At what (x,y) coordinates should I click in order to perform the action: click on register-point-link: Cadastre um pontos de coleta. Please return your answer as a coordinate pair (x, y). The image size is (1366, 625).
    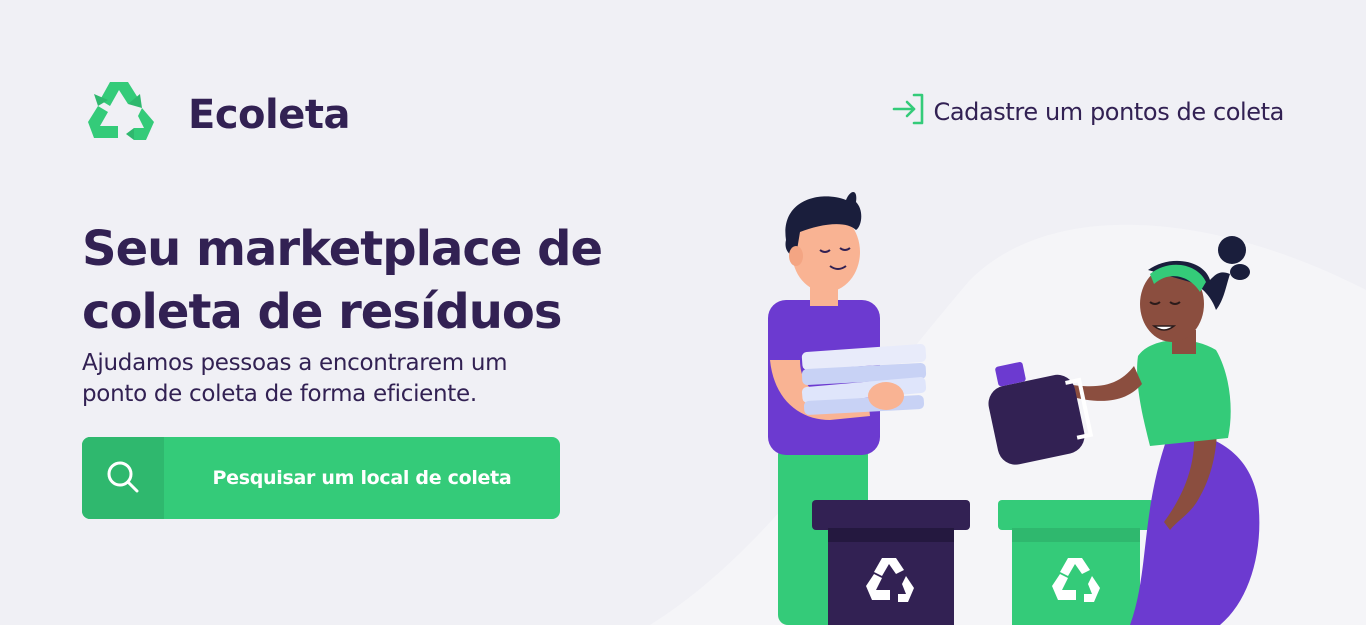
    Looking at the image, I should click on (1087, 112).